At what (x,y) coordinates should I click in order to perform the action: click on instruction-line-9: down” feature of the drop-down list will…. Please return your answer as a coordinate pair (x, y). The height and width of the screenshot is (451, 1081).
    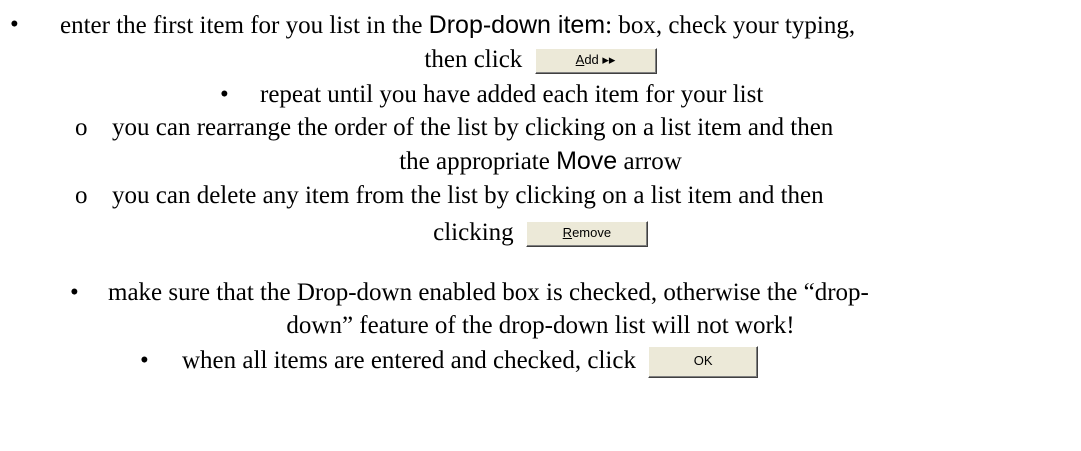
    Looking at the image, I should click on (540, 325).